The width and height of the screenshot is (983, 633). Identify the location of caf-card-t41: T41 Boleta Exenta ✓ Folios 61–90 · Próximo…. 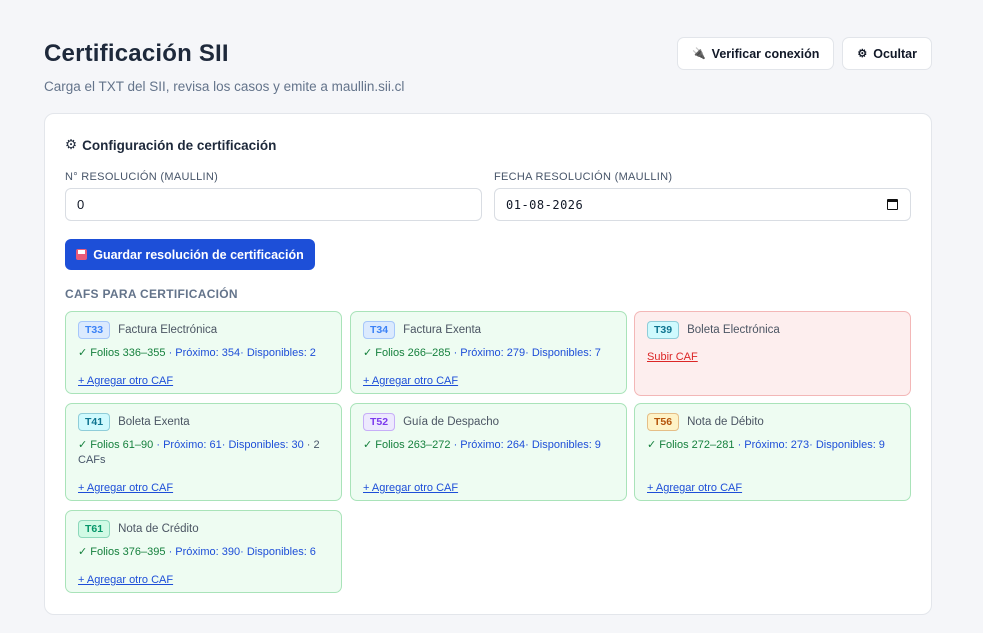
(203, 452).